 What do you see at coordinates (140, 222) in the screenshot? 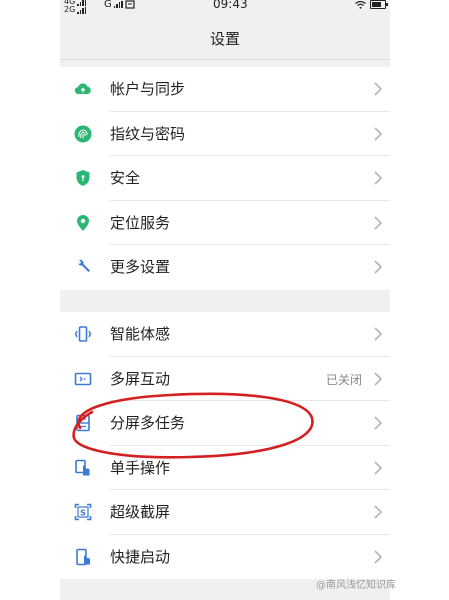
I see `settings-item-label: 定位服务` at bounding box center [140, 222].